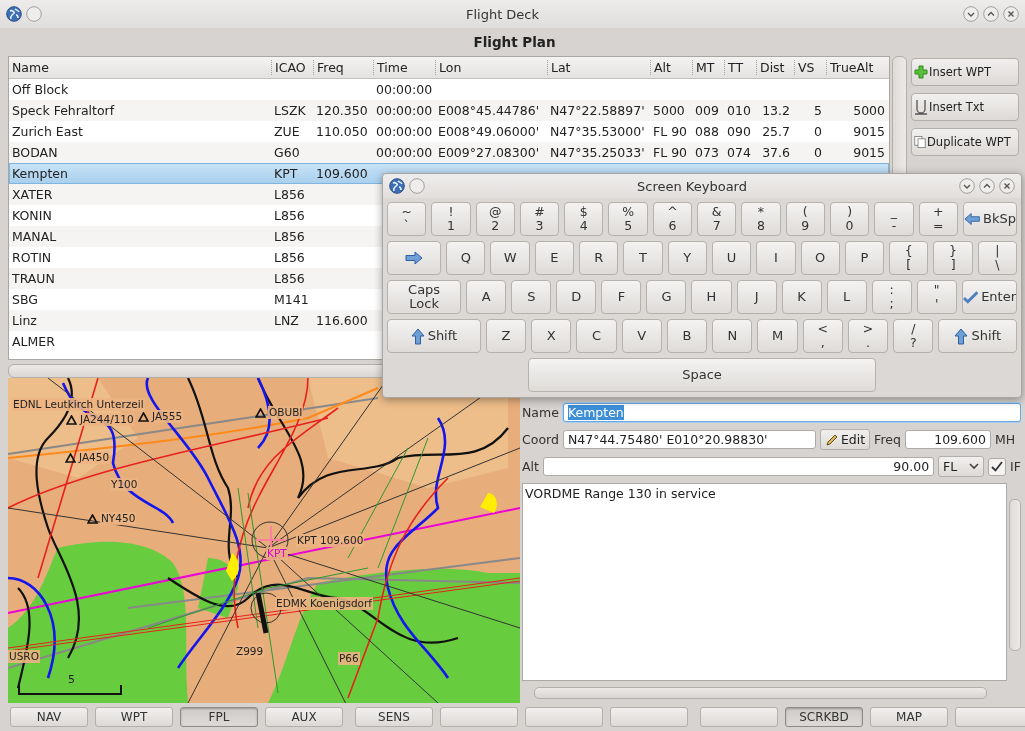 This screenshot has height=731, width=1025. I want to click on table-cell-text: Zurich East, so click(47, 131).